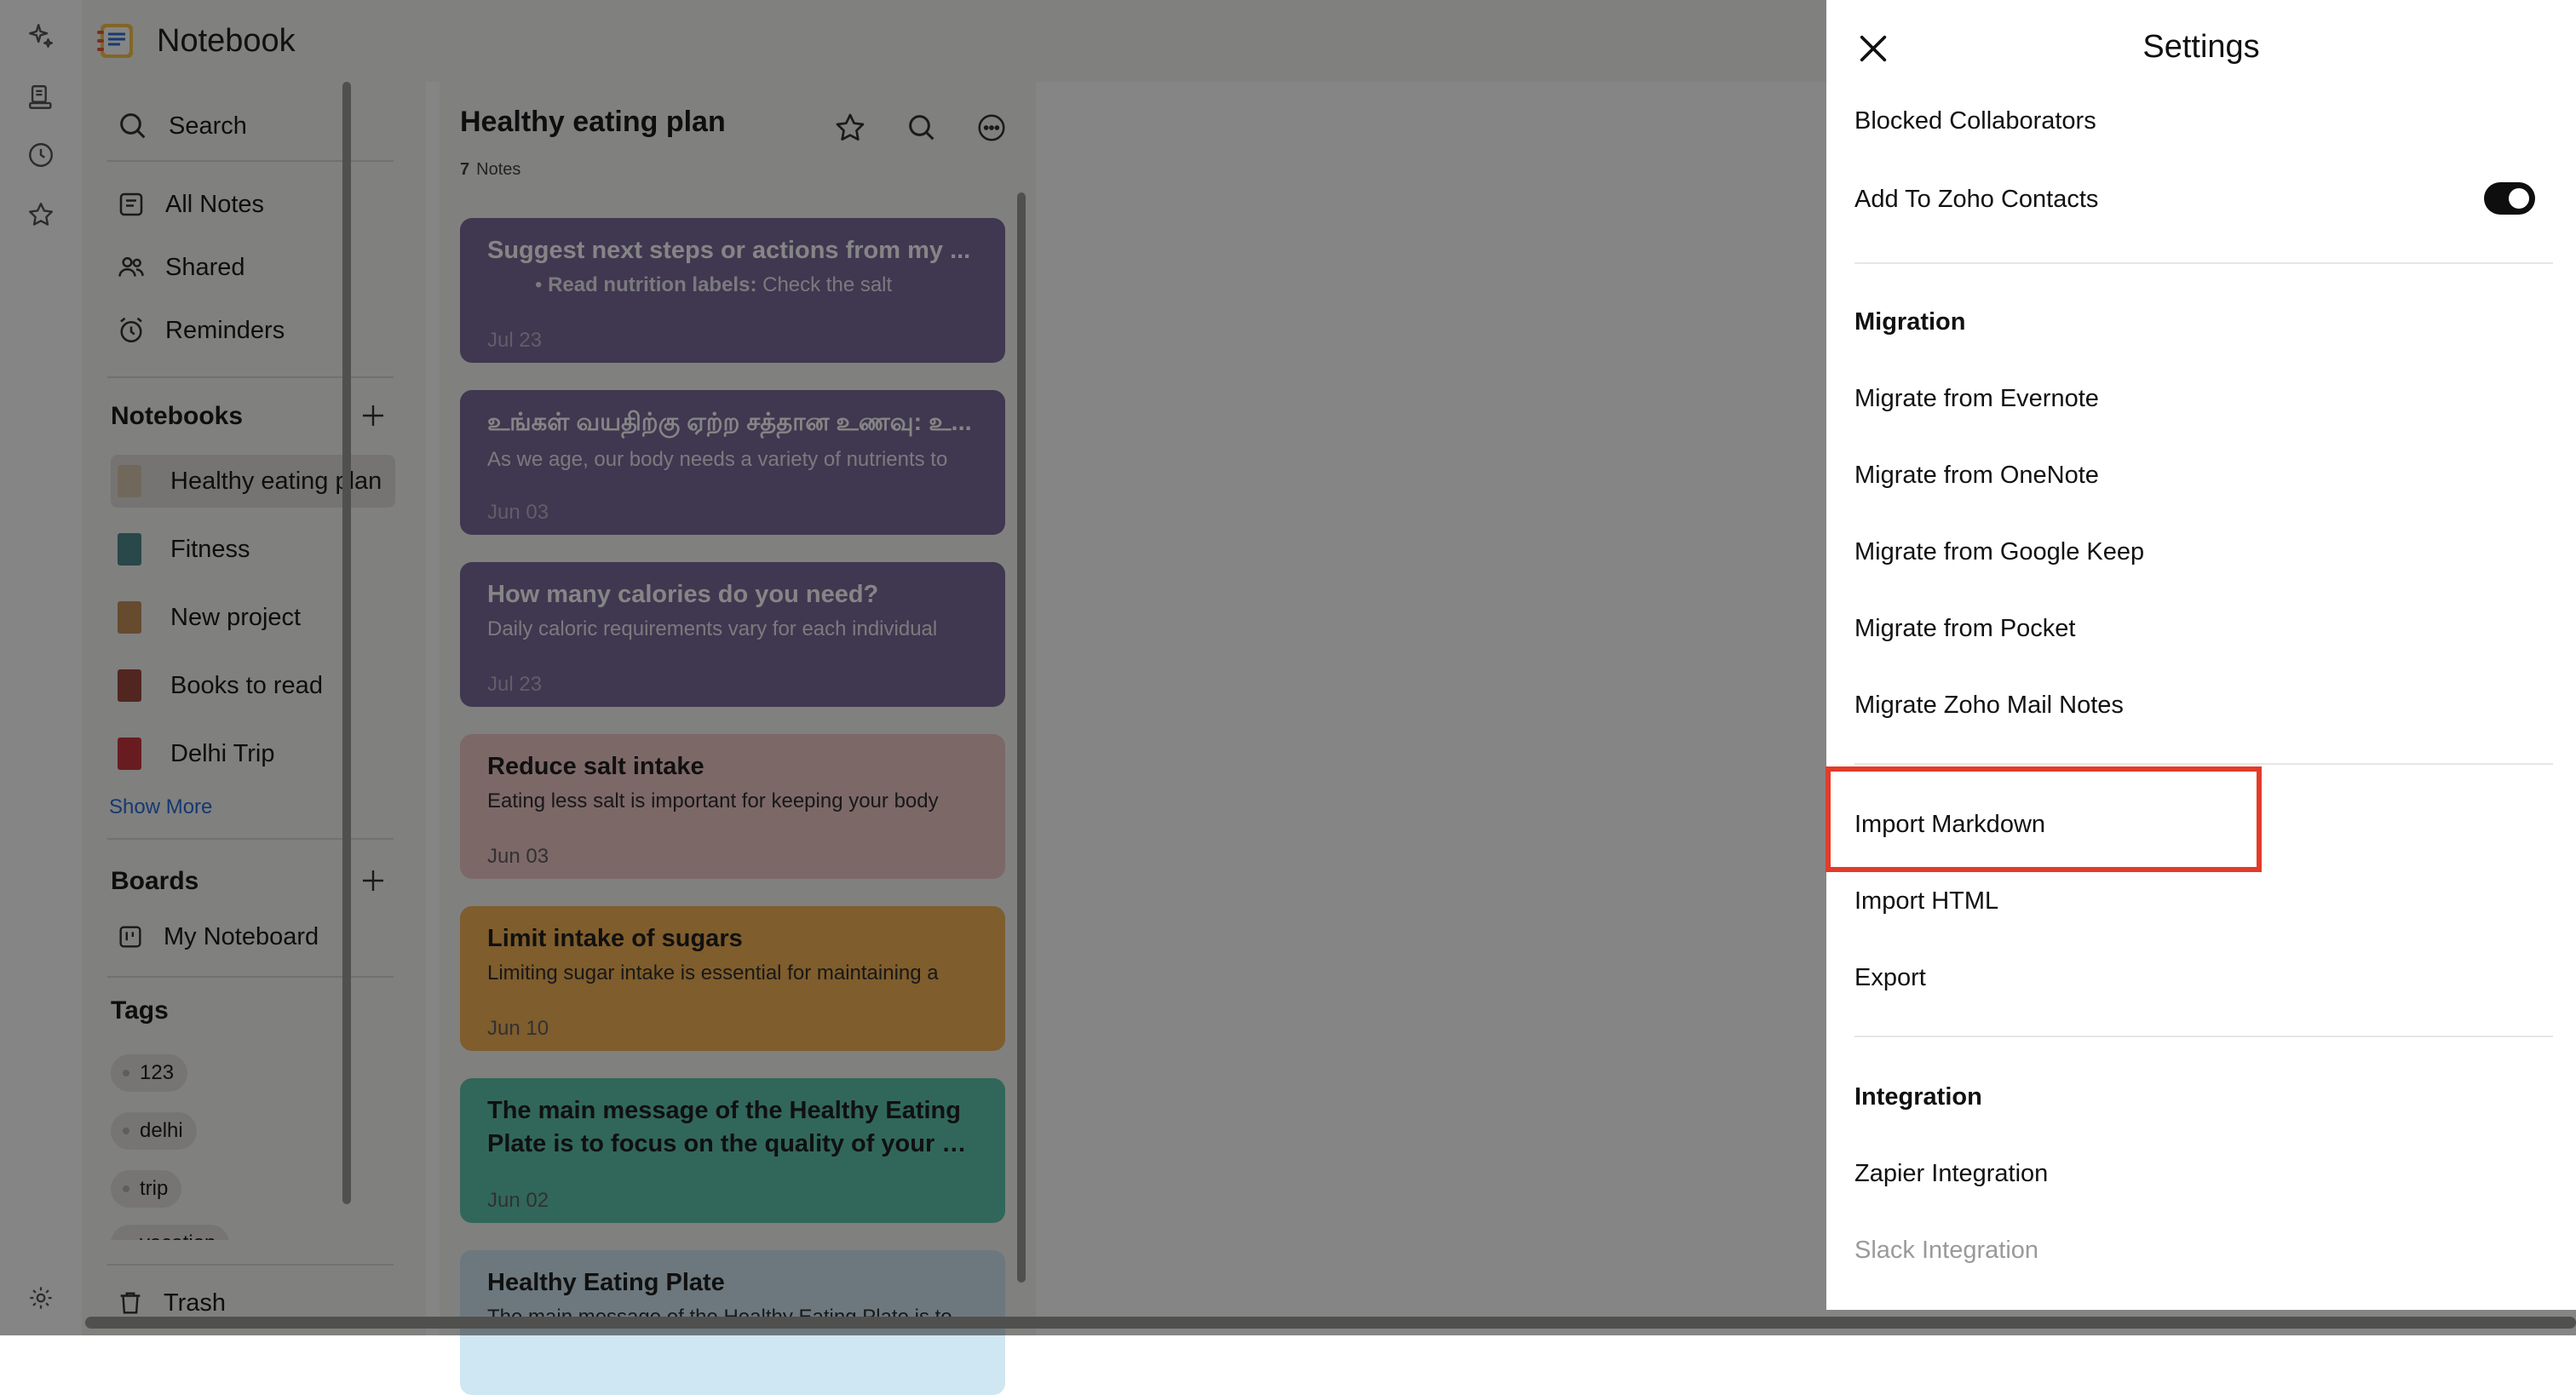  I want to click on toggle-knob, so click(2519, 198).